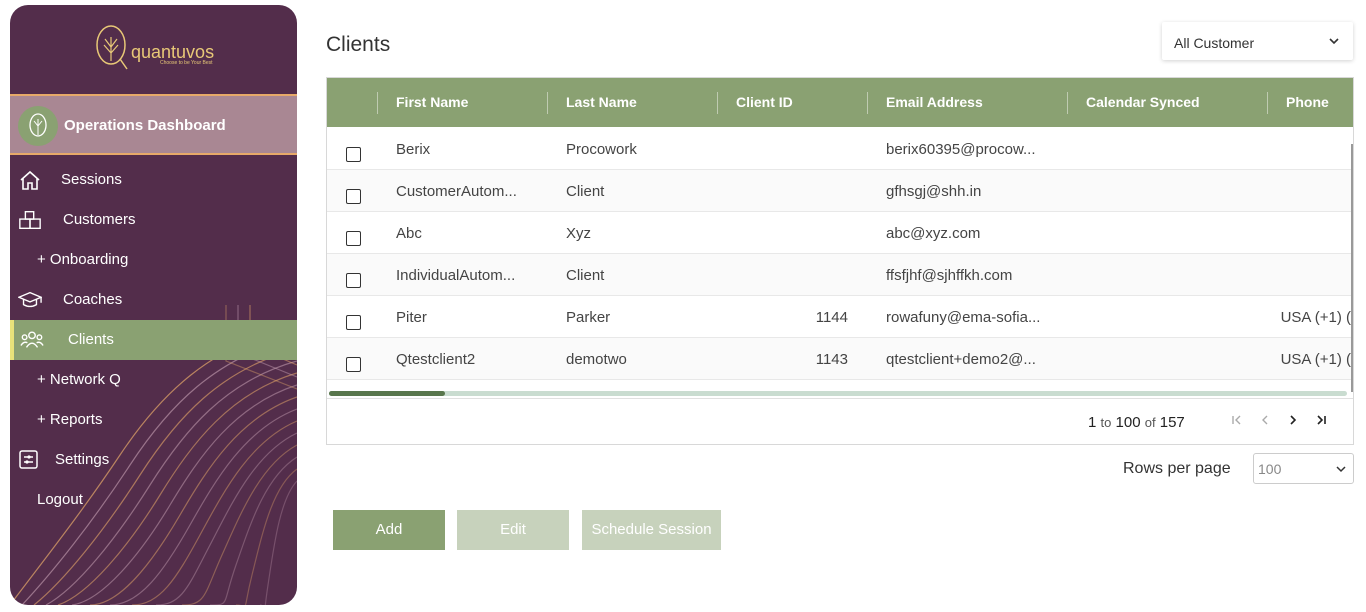 Image resolution: width=1366 pixels, height=612 pixels. I want to click on sidebar-item-sessions: Sessions, so click(153, 180).